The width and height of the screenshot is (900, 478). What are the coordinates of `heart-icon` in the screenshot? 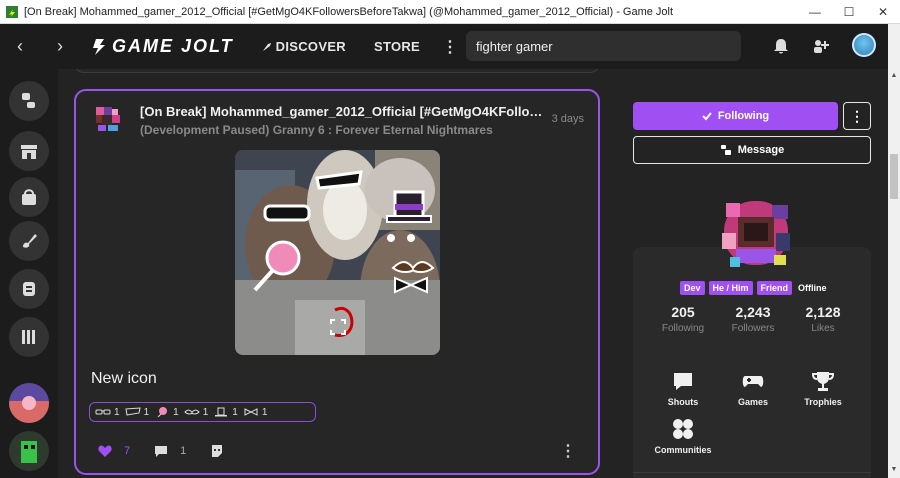 It's located at (105, 451).